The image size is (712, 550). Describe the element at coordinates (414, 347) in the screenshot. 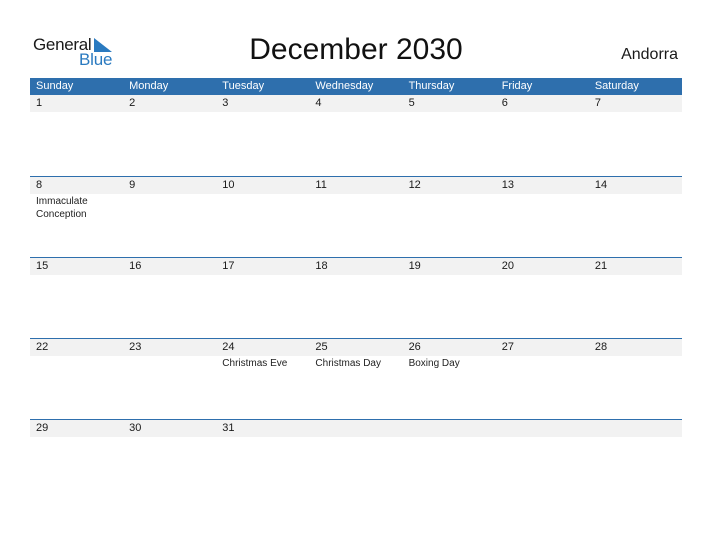

I see `day-number: 26` at that location.